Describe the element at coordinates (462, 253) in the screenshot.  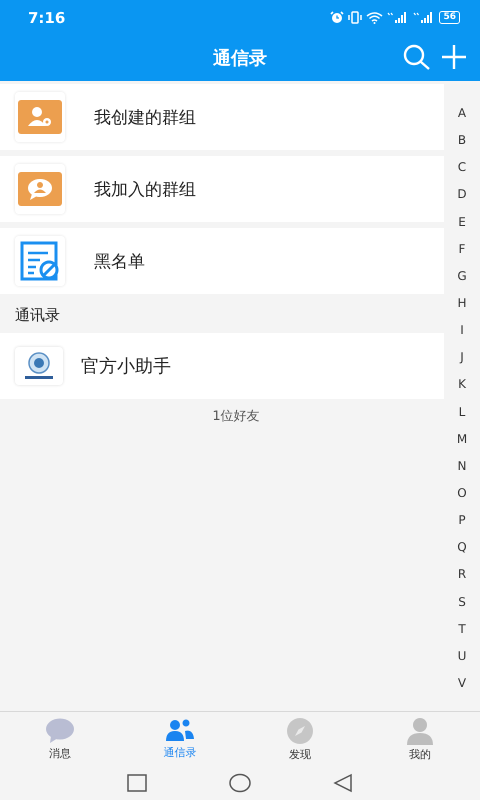
I see `index-letter: F` at that location.